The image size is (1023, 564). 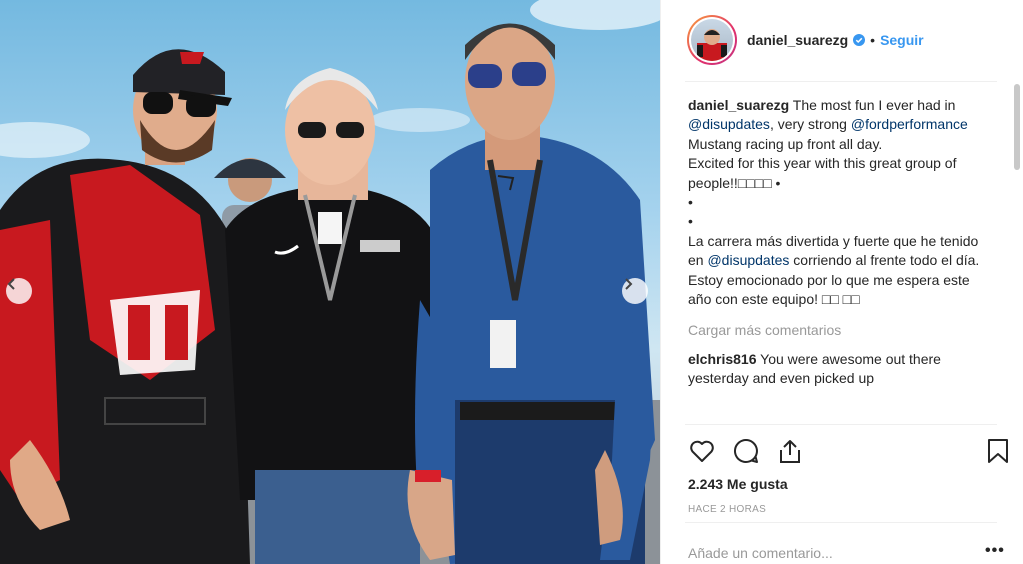 What do you see at coordinates (727, 509) in the screenshot?
I see `post-timestamp: HACE 2 HORAS` at bounding box center [727, 509].